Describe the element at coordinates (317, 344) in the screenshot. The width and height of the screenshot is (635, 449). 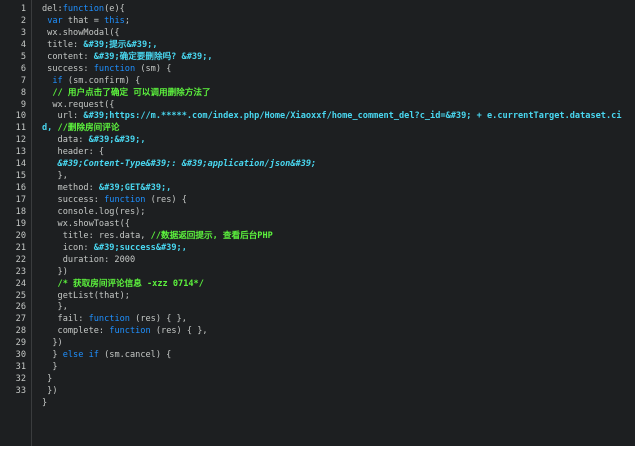
I see `code-line: 29 })` at that location.